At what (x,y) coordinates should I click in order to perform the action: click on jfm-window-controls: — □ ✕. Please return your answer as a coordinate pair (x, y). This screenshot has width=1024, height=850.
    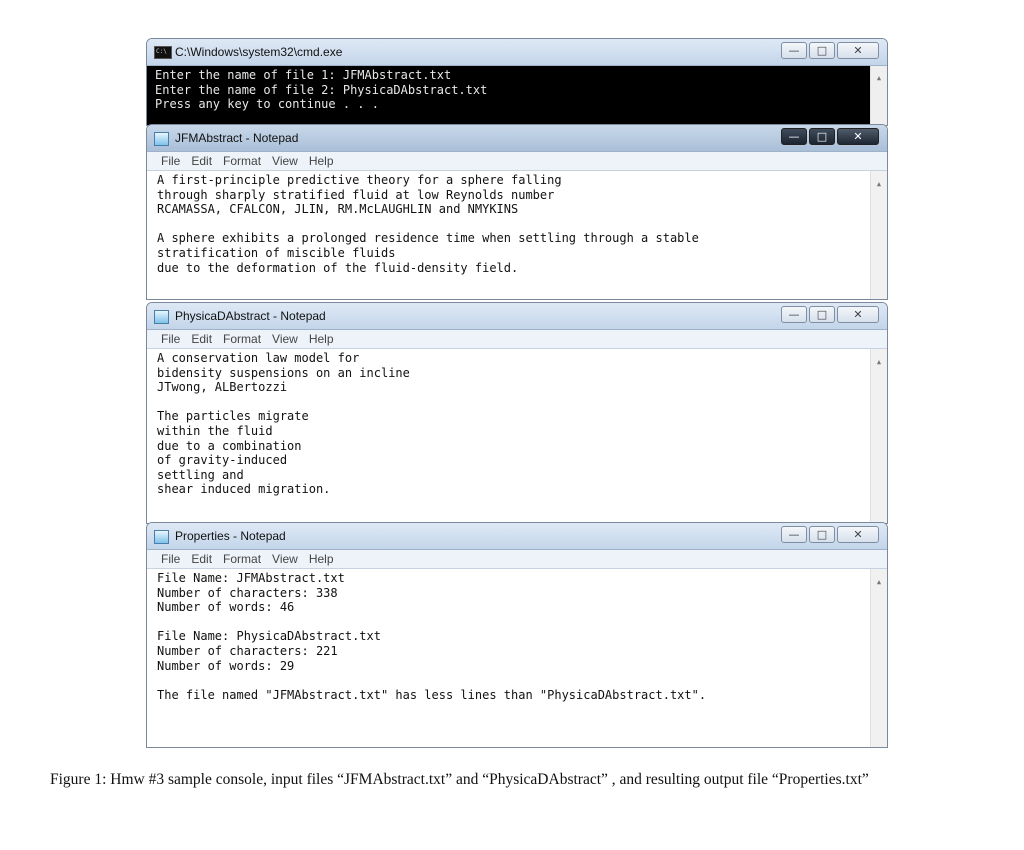
    Looking at the image, I should click on (830, 136).